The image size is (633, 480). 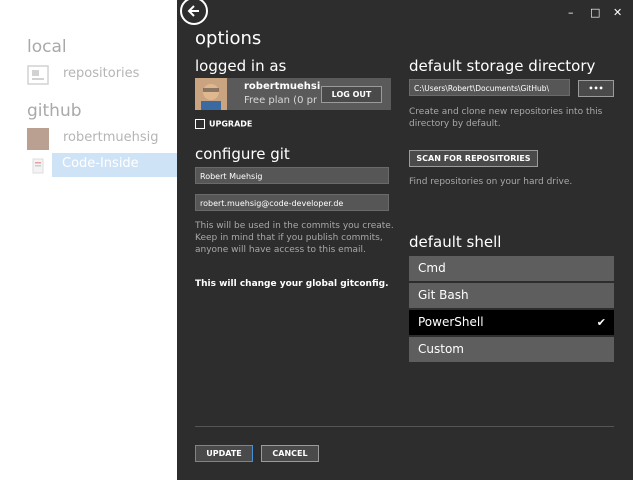 I want to click on monitor-icon, so click(x=38, y=75).